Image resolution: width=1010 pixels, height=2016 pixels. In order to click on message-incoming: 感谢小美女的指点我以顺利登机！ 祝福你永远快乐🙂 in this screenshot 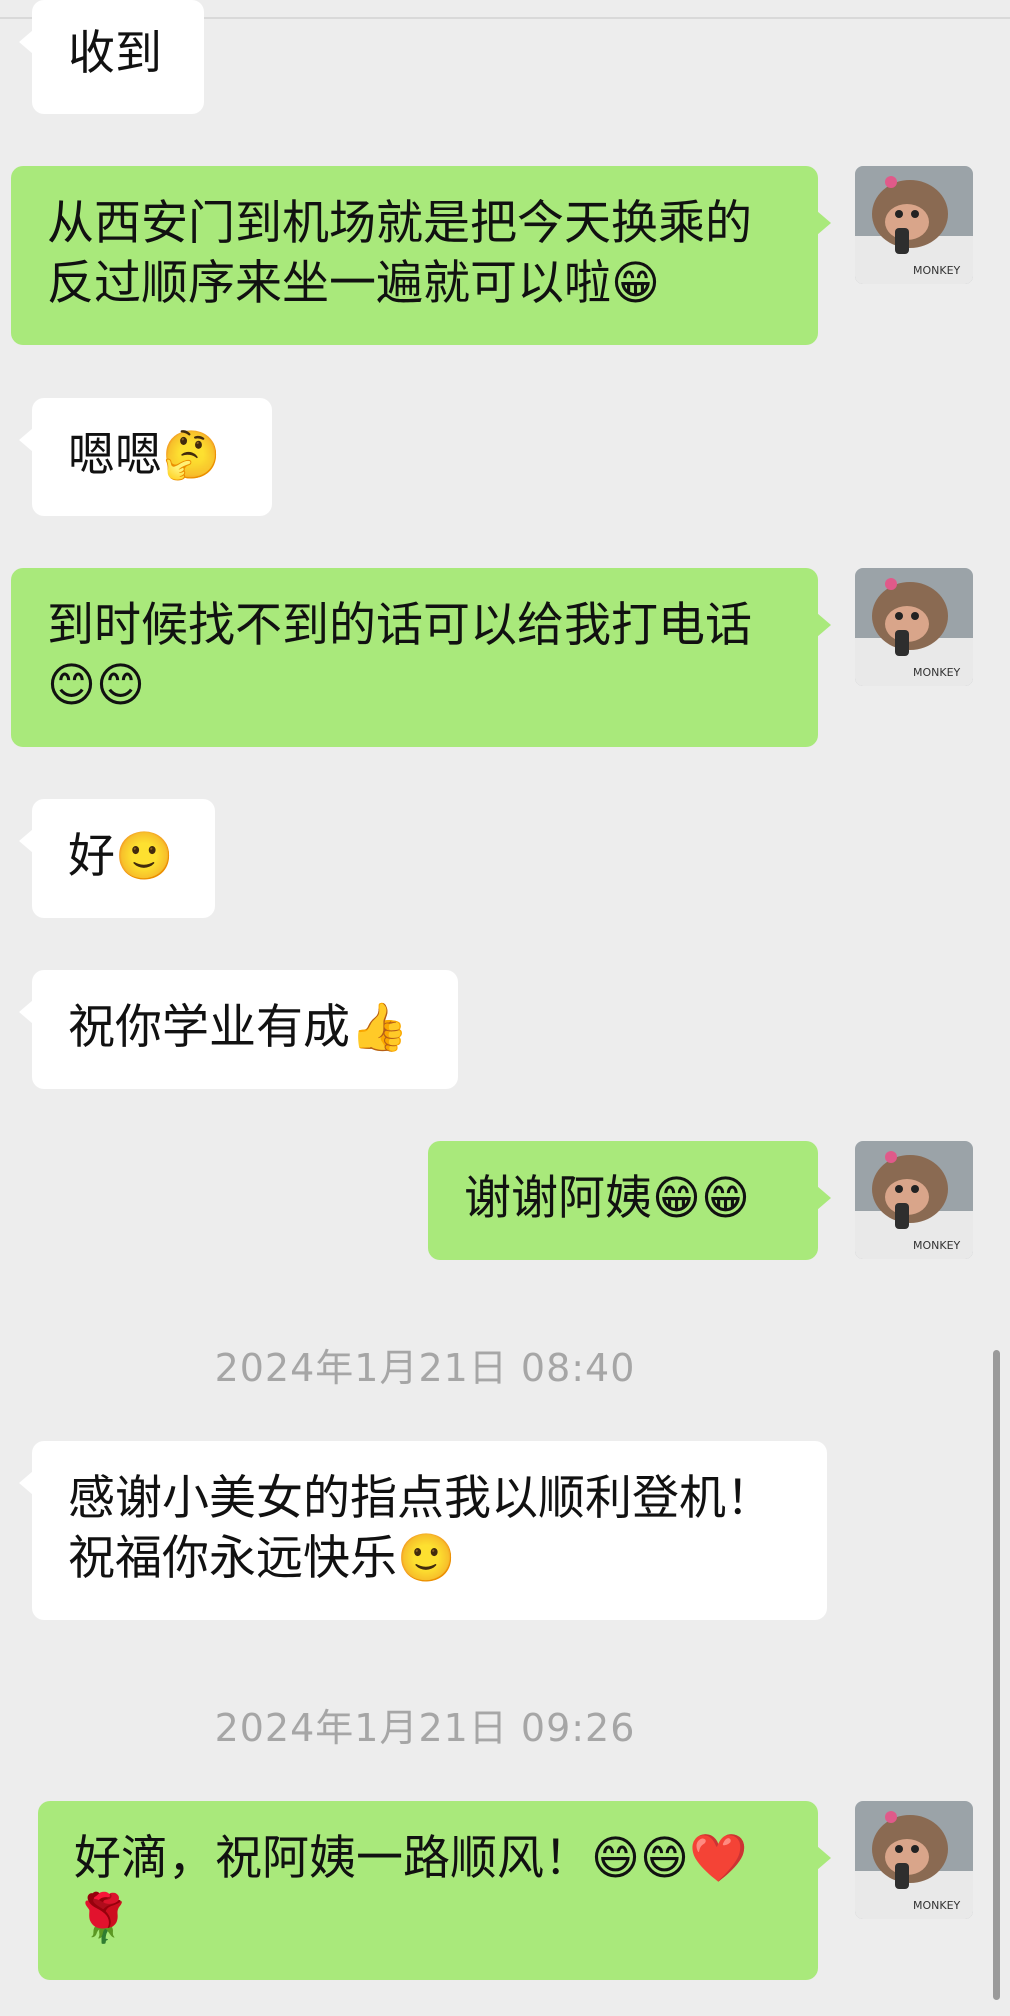, I will do `click(423, 1530)`.